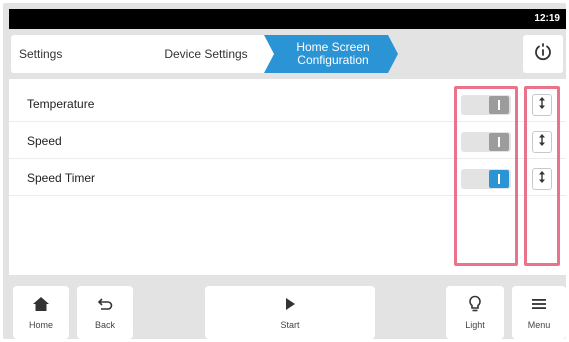 The width and height of the screenshot is (569, 342). I want to click on setting-label: Temperature, so click(61, 104).